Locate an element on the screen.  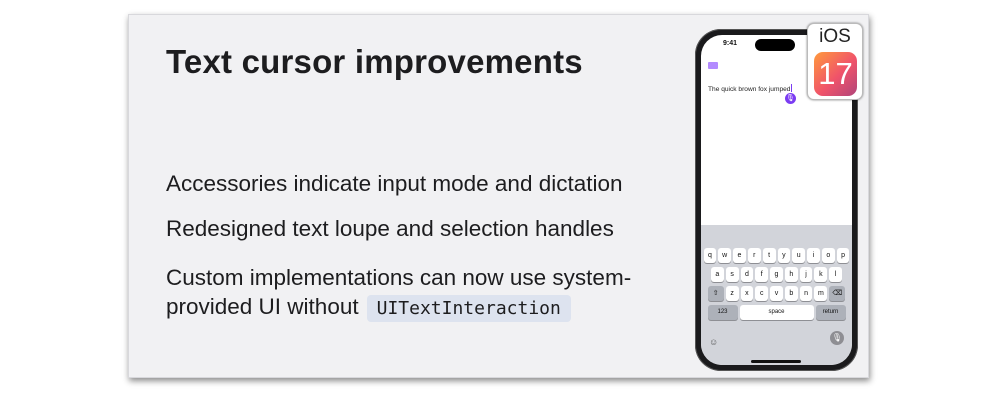
key-a: a is located at coordinates (717, 274).